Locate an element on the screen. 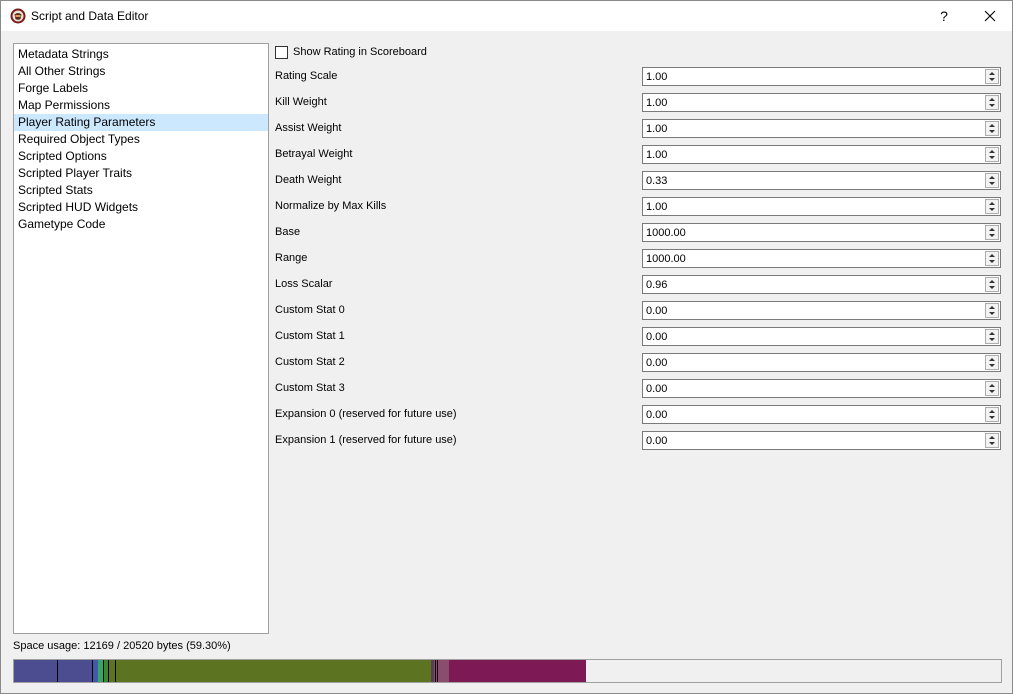 This screenshot has width=1013, height=694. show-rating-checkbox is located at coordinates (281, 52).